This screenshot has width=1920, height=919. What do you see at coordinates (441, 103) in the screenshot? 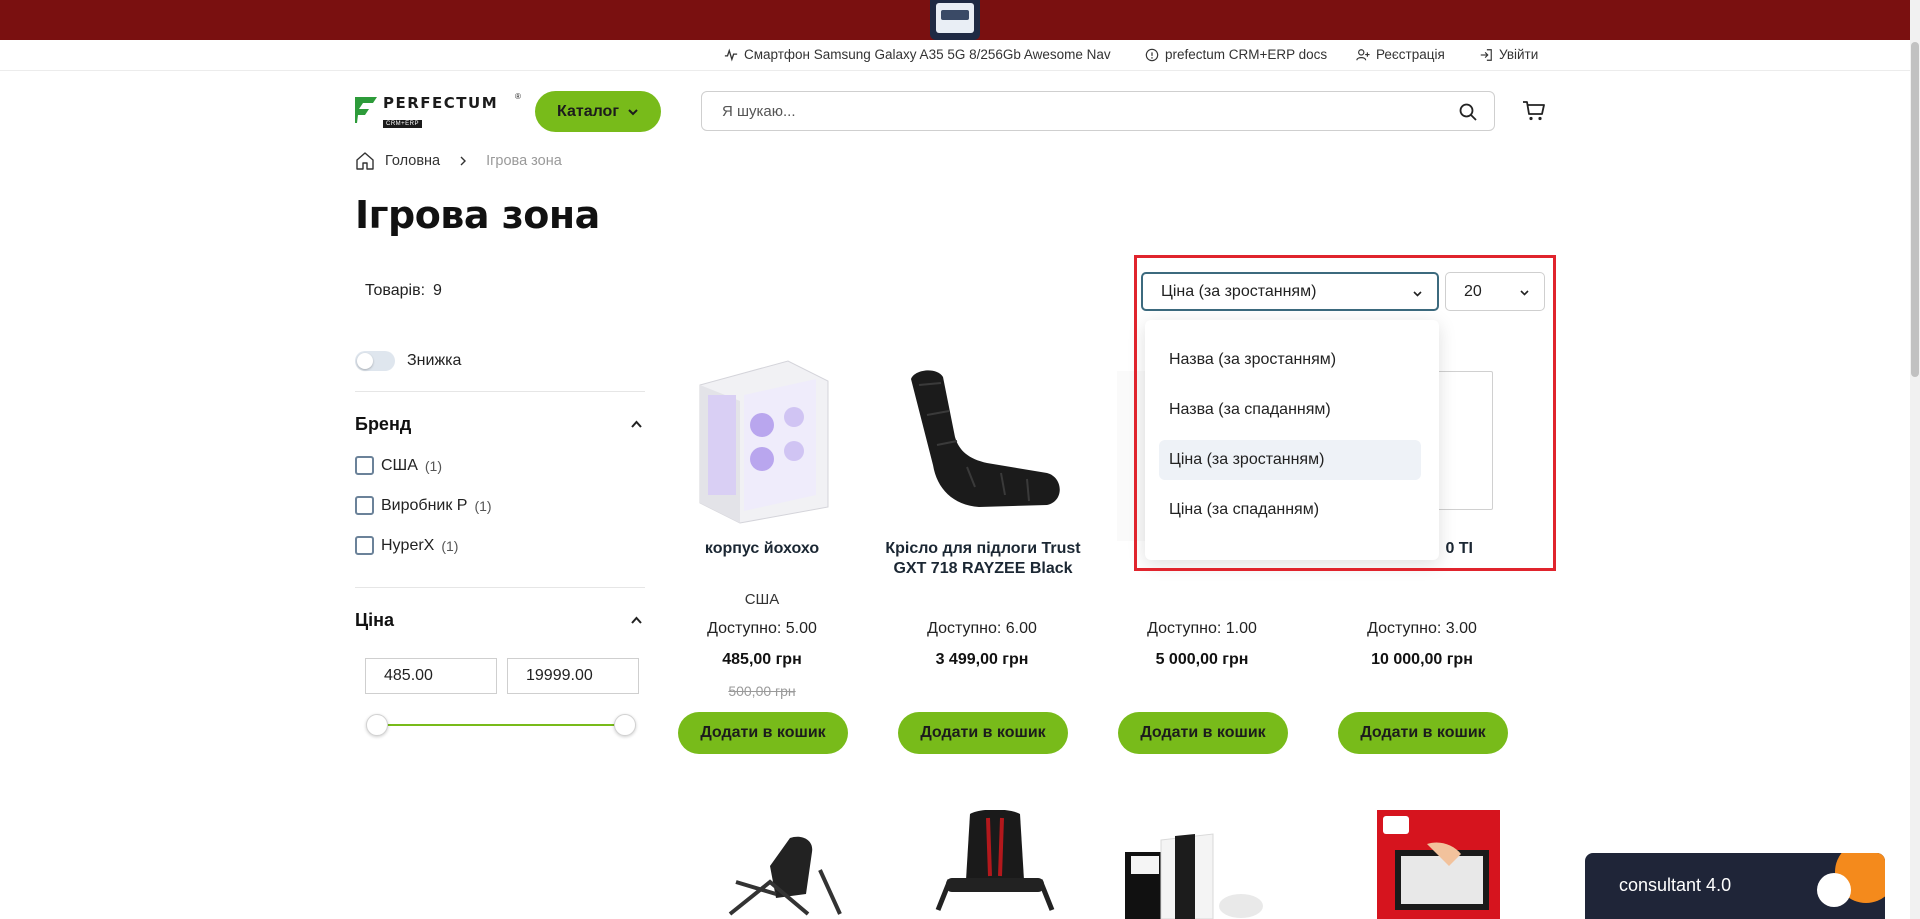
I see `logo-text: PERFECTUM` at bounding box center [441, 103].